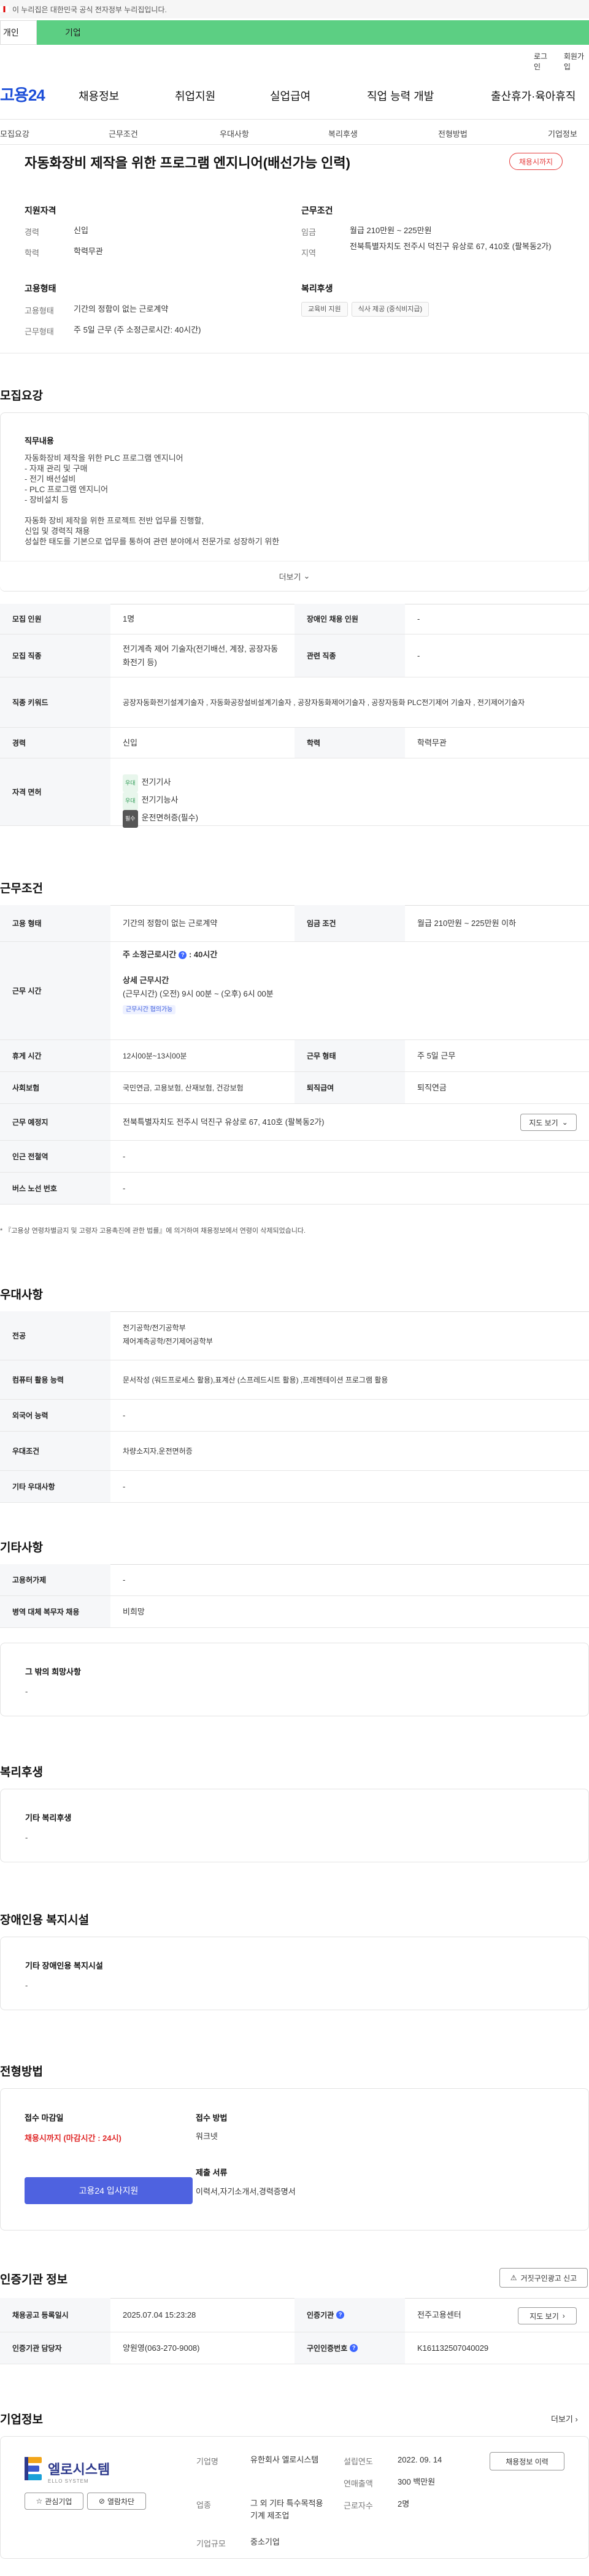  I want to click on org-map-button: 지도 보기 ›, so click(547, 2315).